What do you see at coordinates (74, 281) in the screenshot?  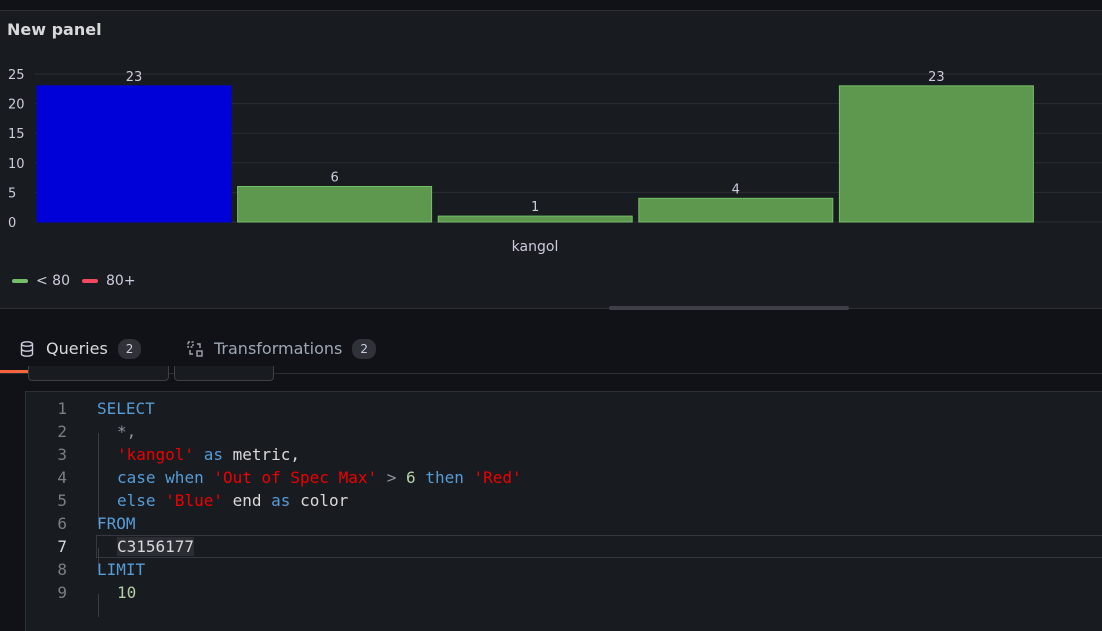 I see `legend: < 80 80+` at bounding box center [74, 281].